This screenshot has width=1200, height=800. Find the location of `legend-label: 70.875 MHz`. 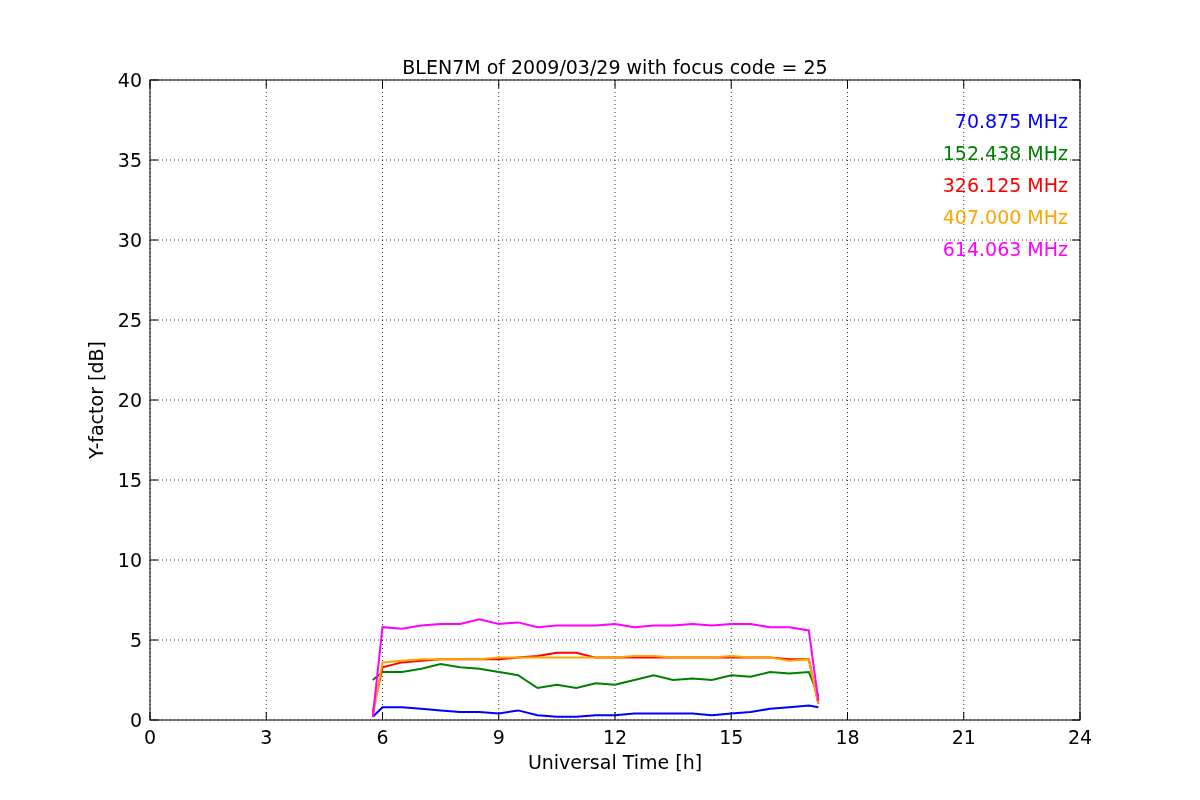

legend-label: 70.875 MHz is located at coordinates (1011, 121).